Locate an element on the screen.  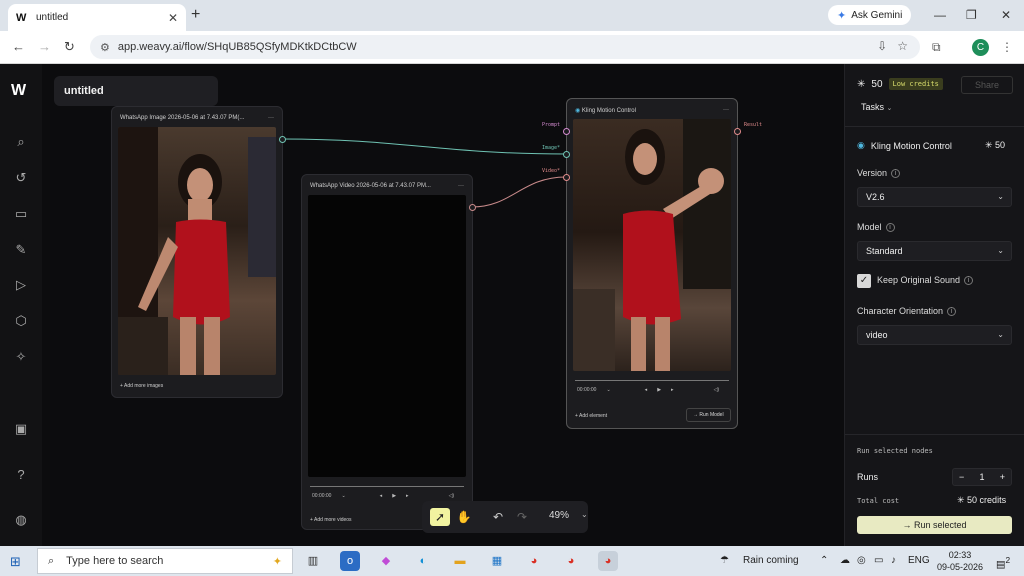
result-prev-icon: ◂ is located at coordinates (646, 390).